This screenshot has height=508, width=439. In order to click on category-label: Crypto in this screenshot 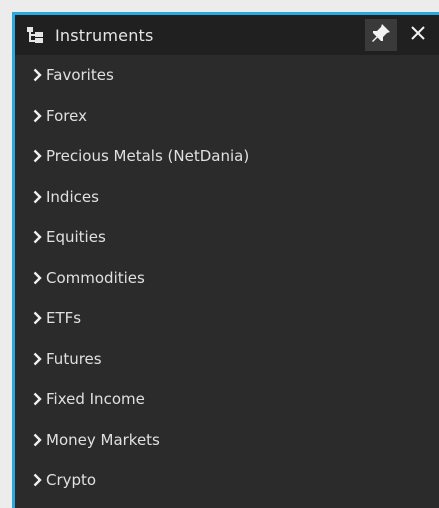, I will do `click(71, 480)`.